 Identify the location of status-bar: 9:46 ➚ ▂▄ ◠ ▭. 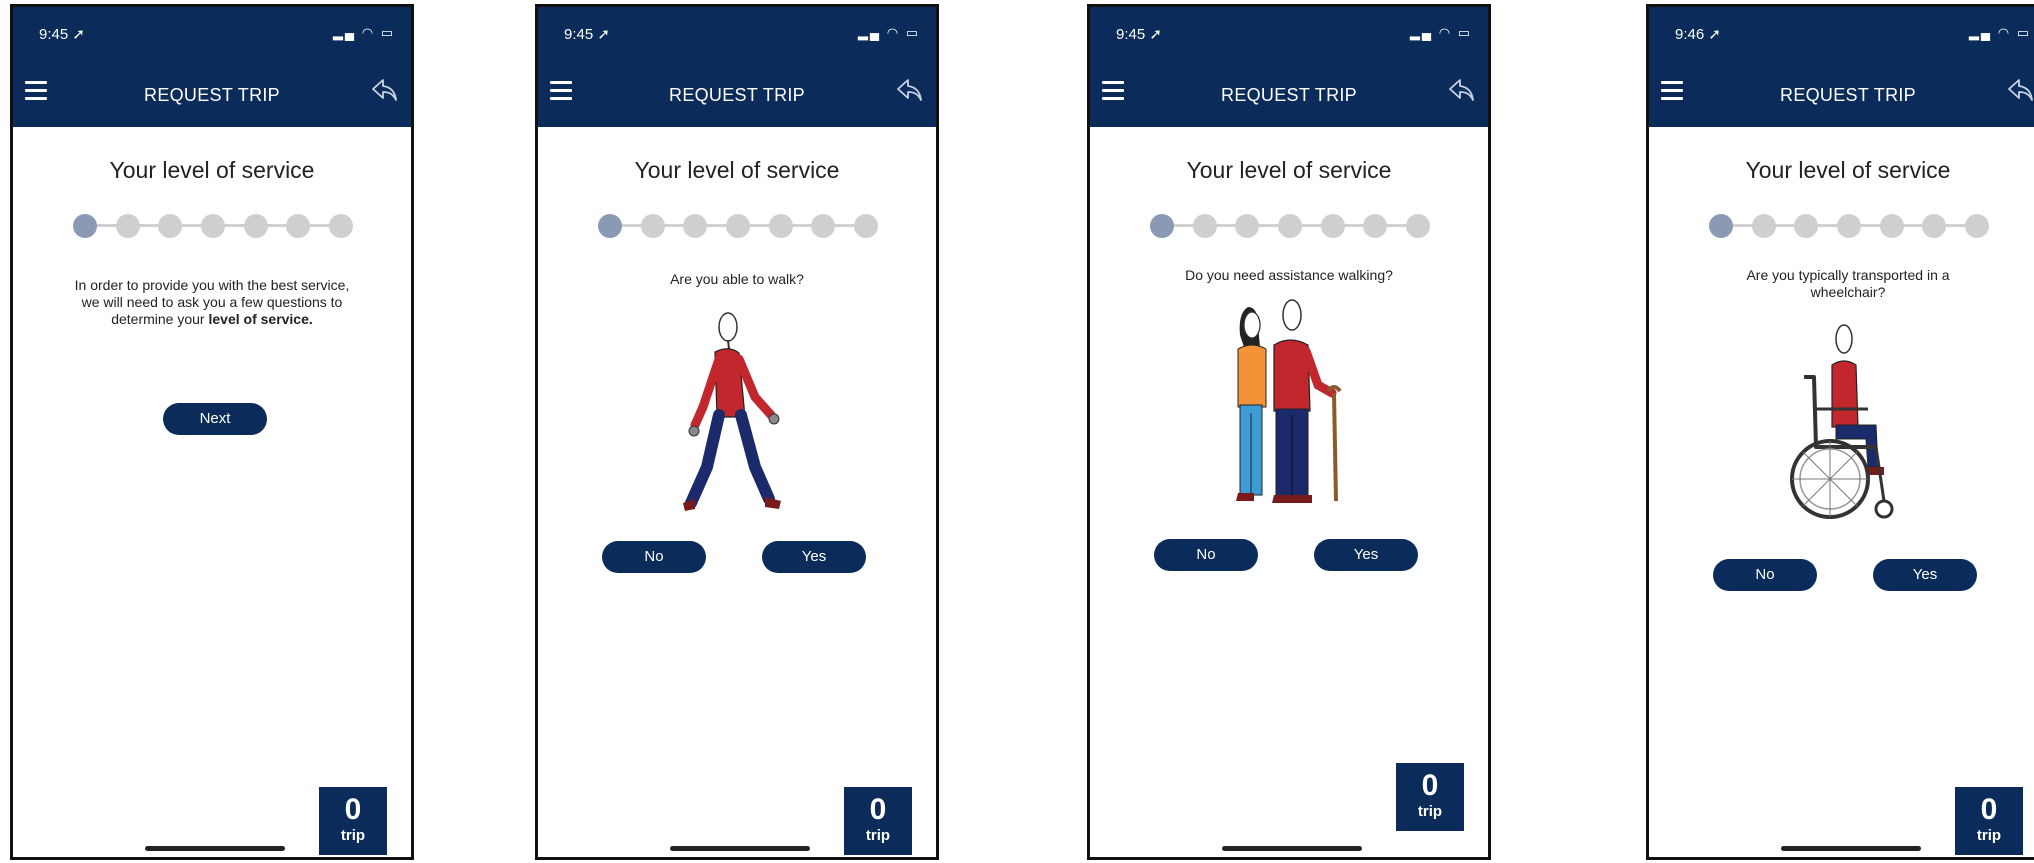
(1841, 34).